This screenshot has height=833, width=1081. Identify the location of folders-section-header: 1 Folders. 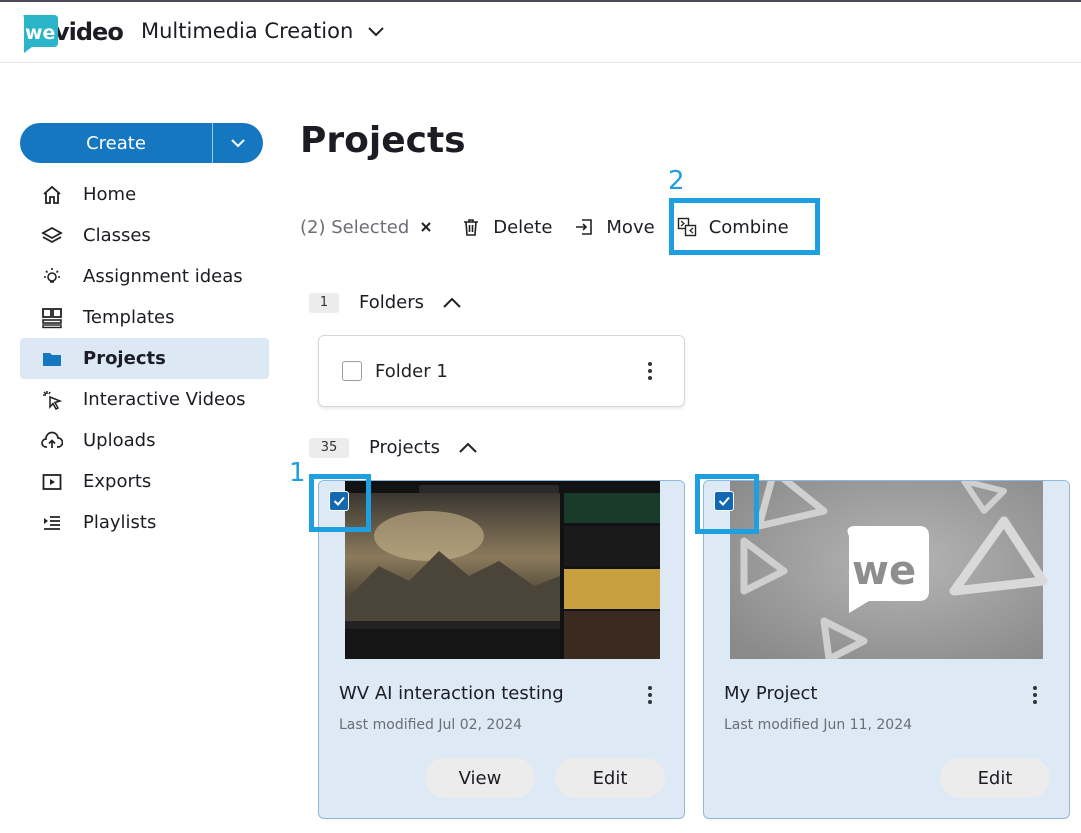
(385, 302).